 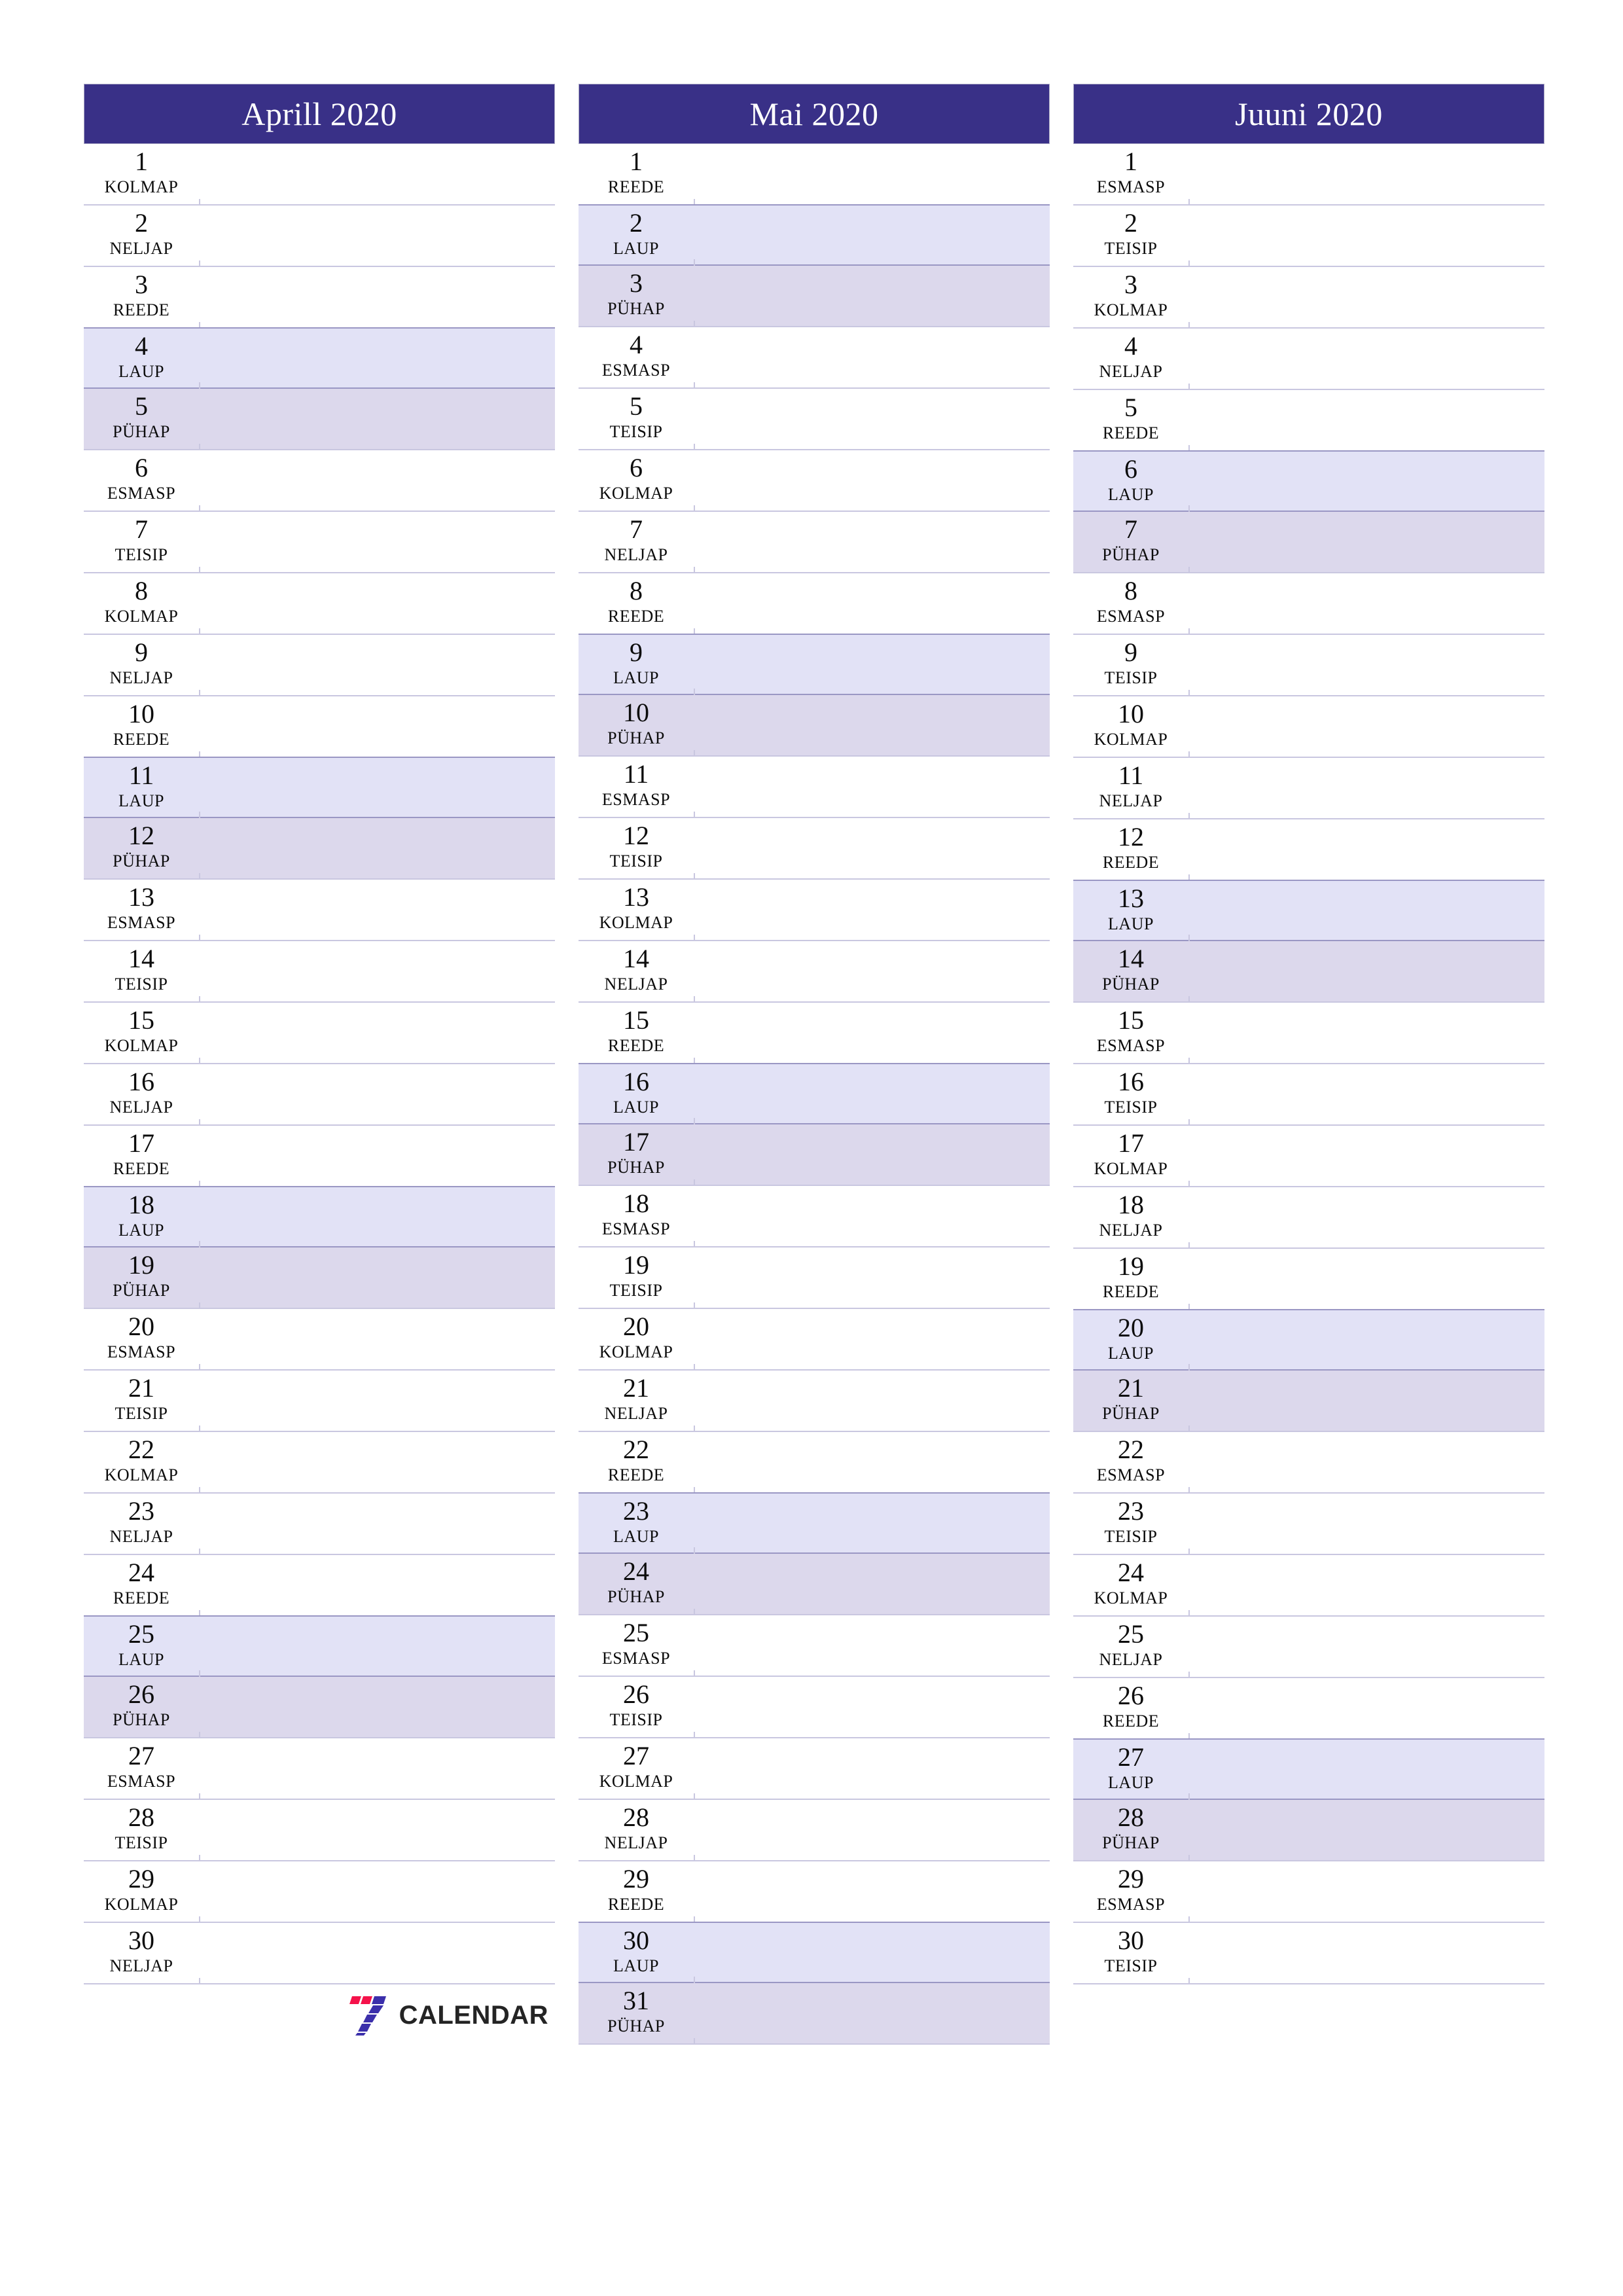 I want to click on day-row: 20 ESMASP, so click(x=319, y=1340).